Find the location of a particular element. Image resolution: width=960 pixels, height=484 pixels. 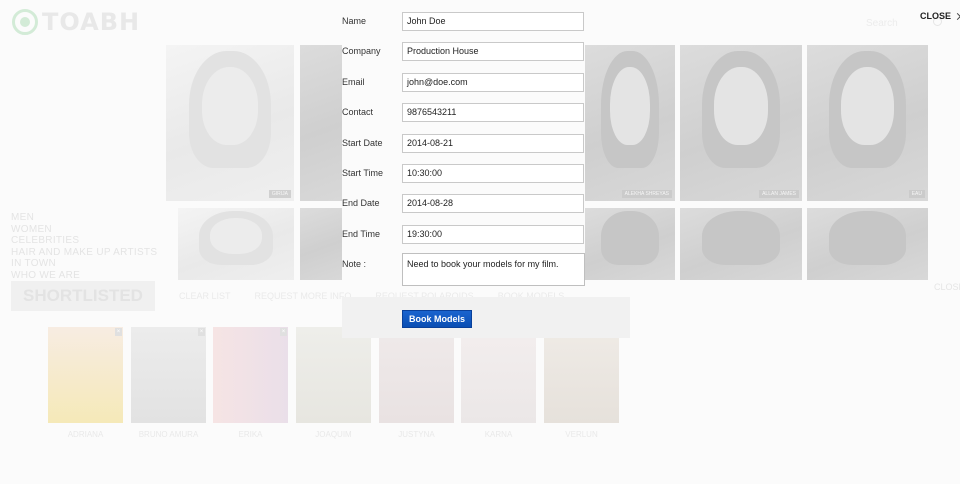

name-field: John Doe is located at coordinates (493, 21).